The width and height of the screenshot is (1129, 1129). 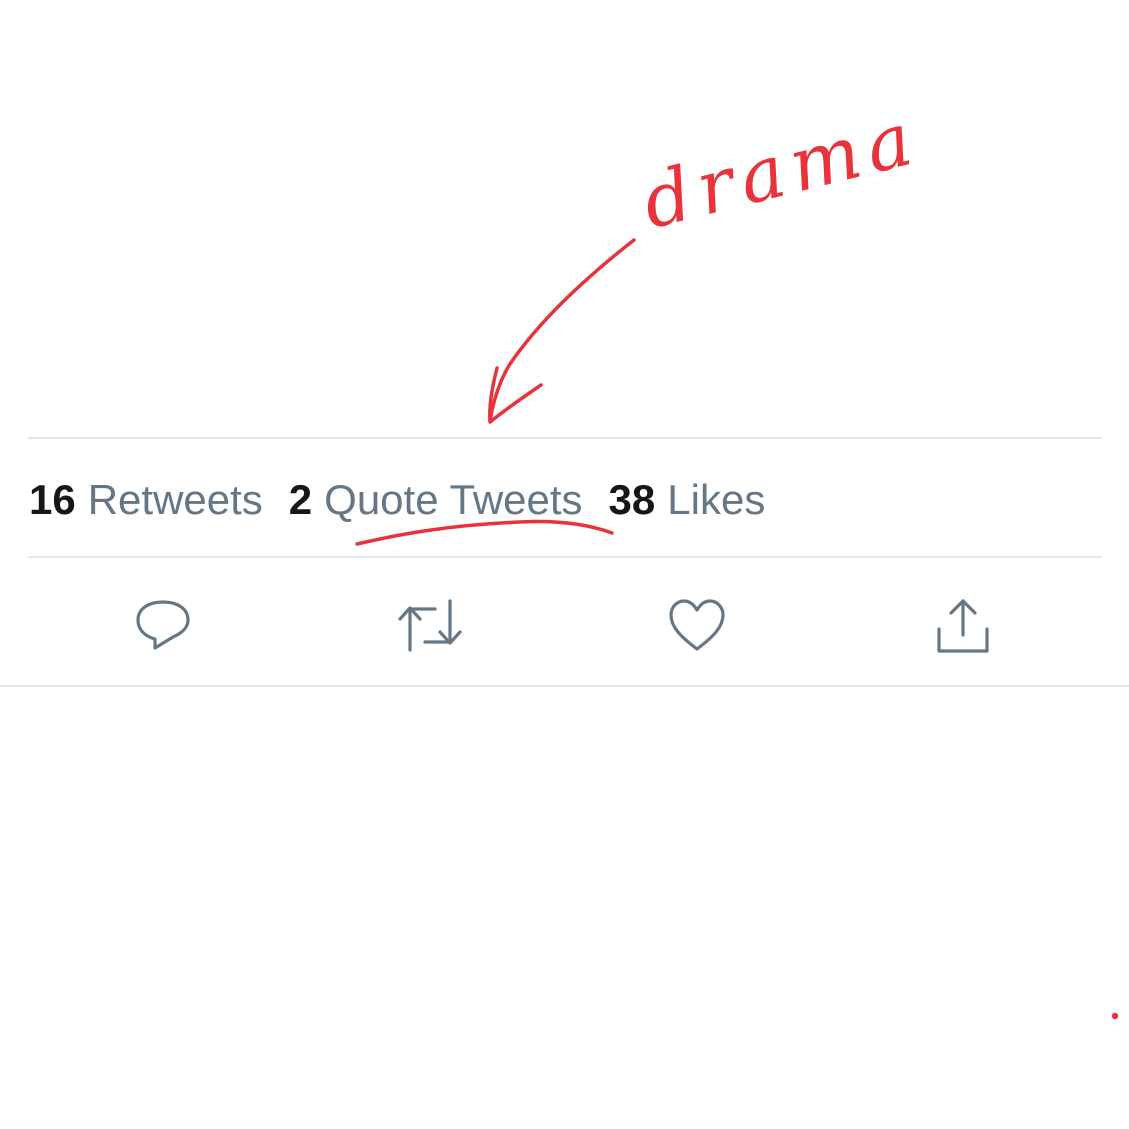 I want to click on retweets-stat: 16 Retweets, so click(x=146, y=500).